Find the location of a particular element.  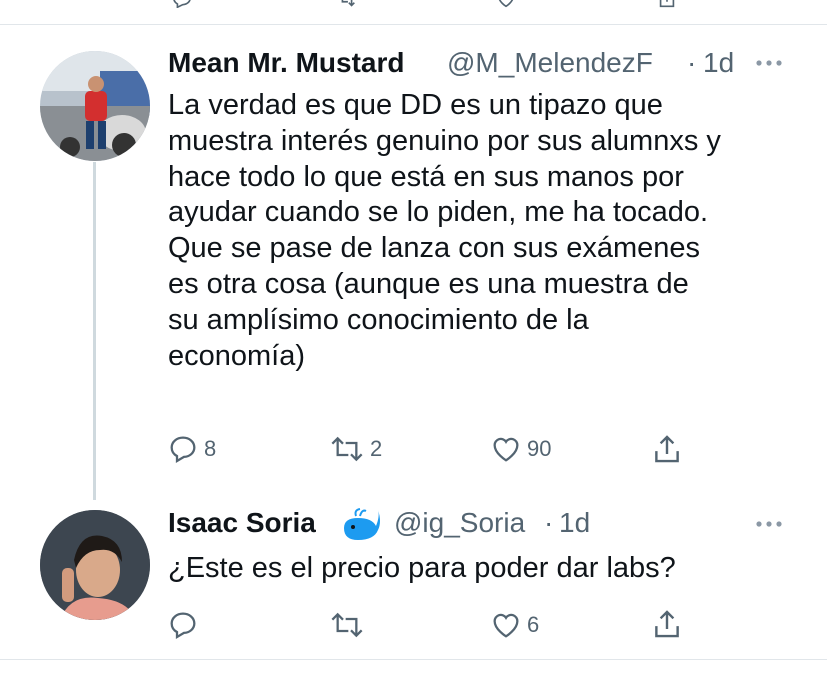

avatar-isaac-soria is located at coordinates (95, 565).